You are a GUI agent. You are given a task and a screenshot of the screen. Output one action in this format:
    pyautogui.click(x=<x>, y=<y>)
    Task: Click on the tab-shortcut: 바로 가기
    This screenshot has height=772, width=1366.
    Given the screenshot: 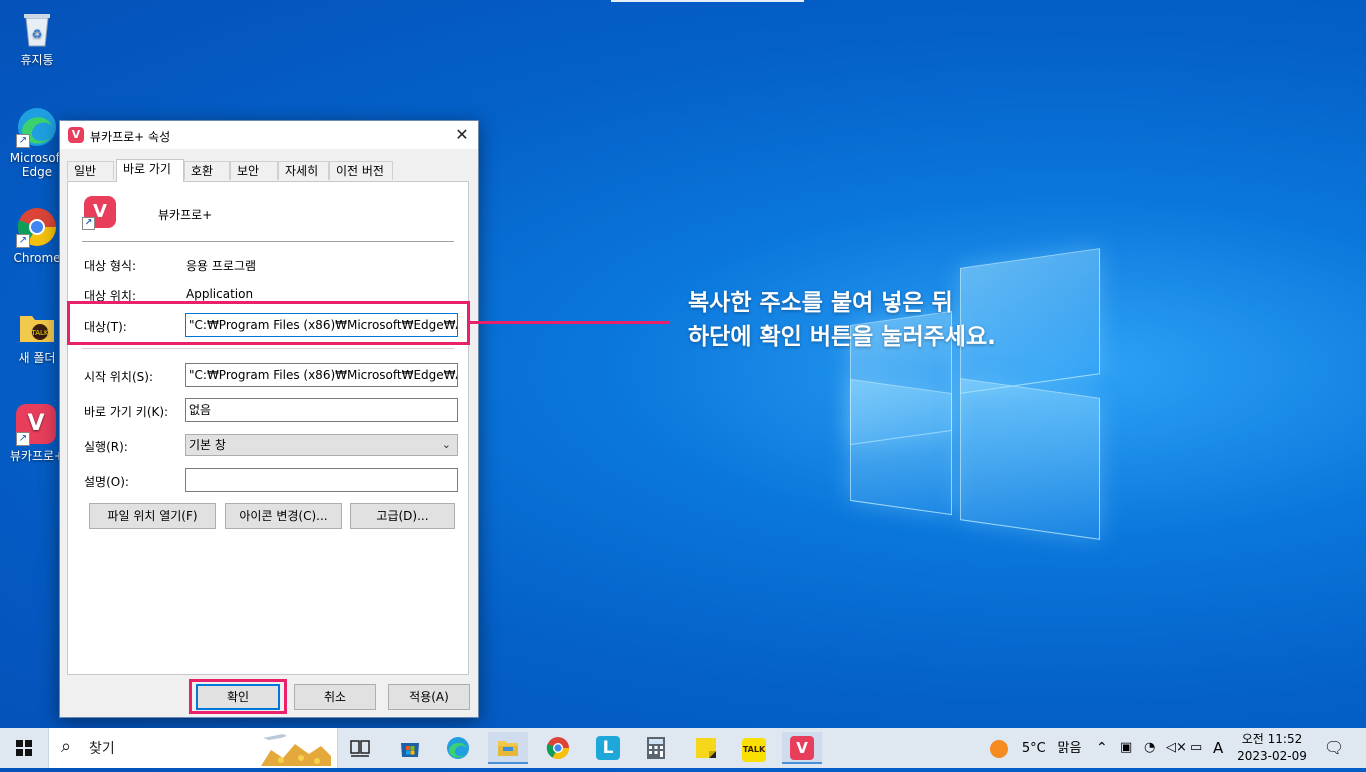 What is the action you would take?
    pyautogui.click(x=150, y=170)
    